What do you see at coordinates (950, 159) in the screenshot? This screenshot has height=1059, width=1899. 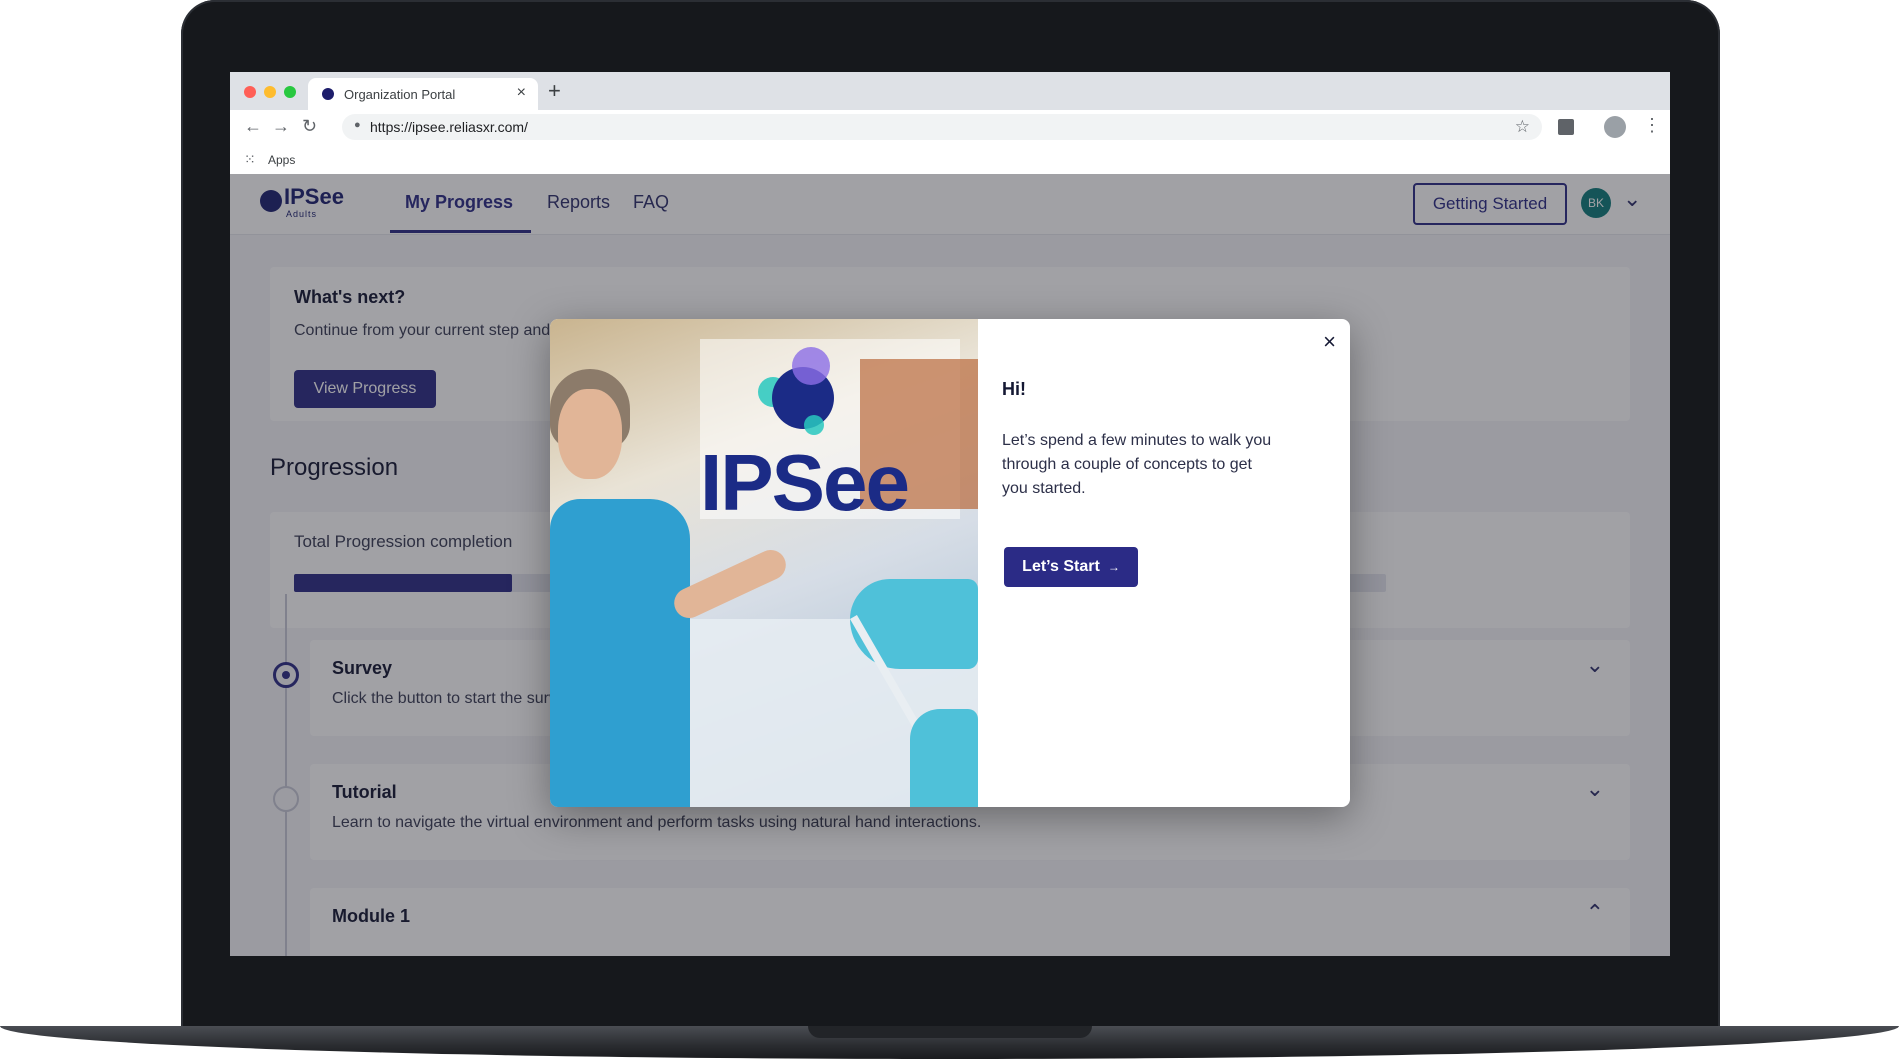 I see `bookmarks-bar: ⁙ Apps` at bounding box center [950, 159].